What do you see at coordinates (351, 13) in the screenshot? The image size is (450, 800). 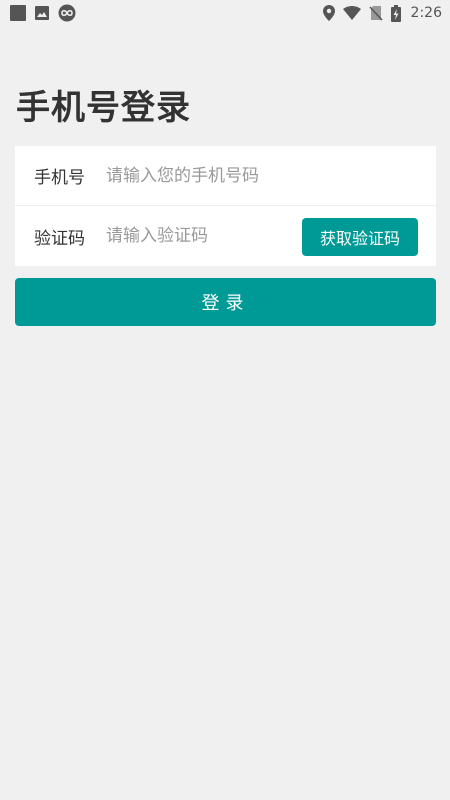 I see `wifi-icon` at bounding box center [351, 13].